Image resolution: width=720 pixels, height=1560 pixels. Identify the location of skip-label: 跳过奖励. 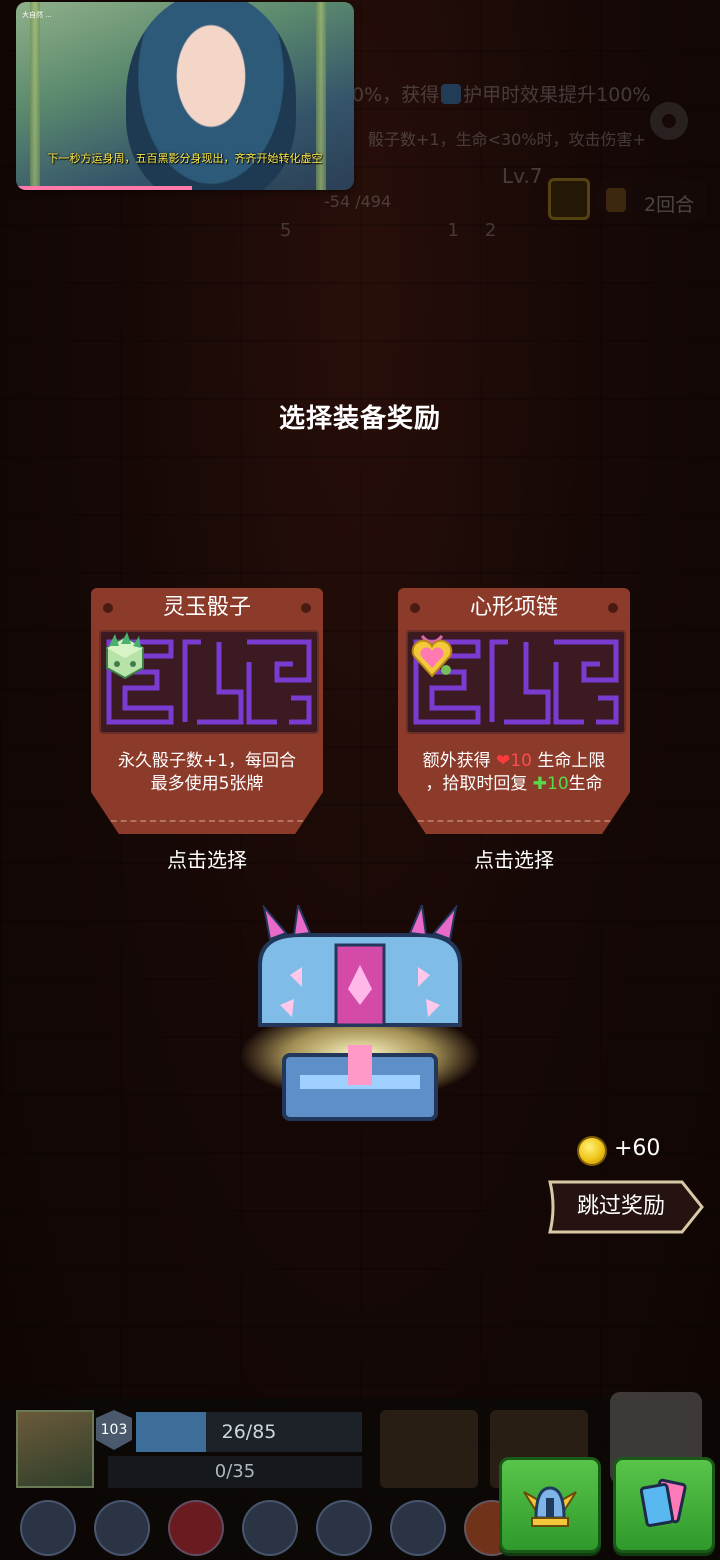
(620, 1206).